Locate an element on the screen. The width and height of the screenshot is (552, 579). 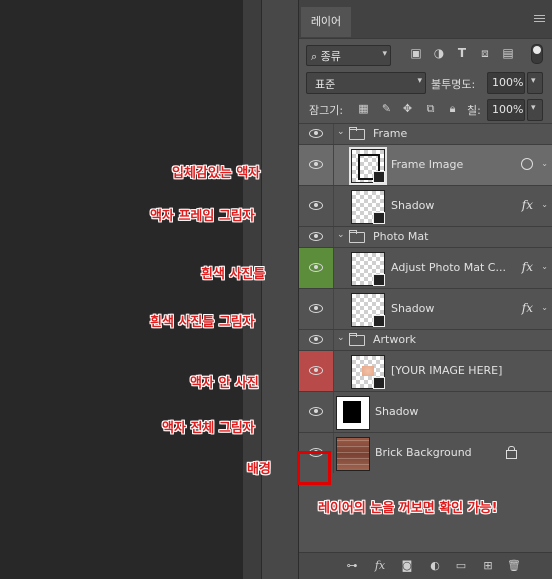
fill-dropdown: ▾ is located at coordinates (535, 110).